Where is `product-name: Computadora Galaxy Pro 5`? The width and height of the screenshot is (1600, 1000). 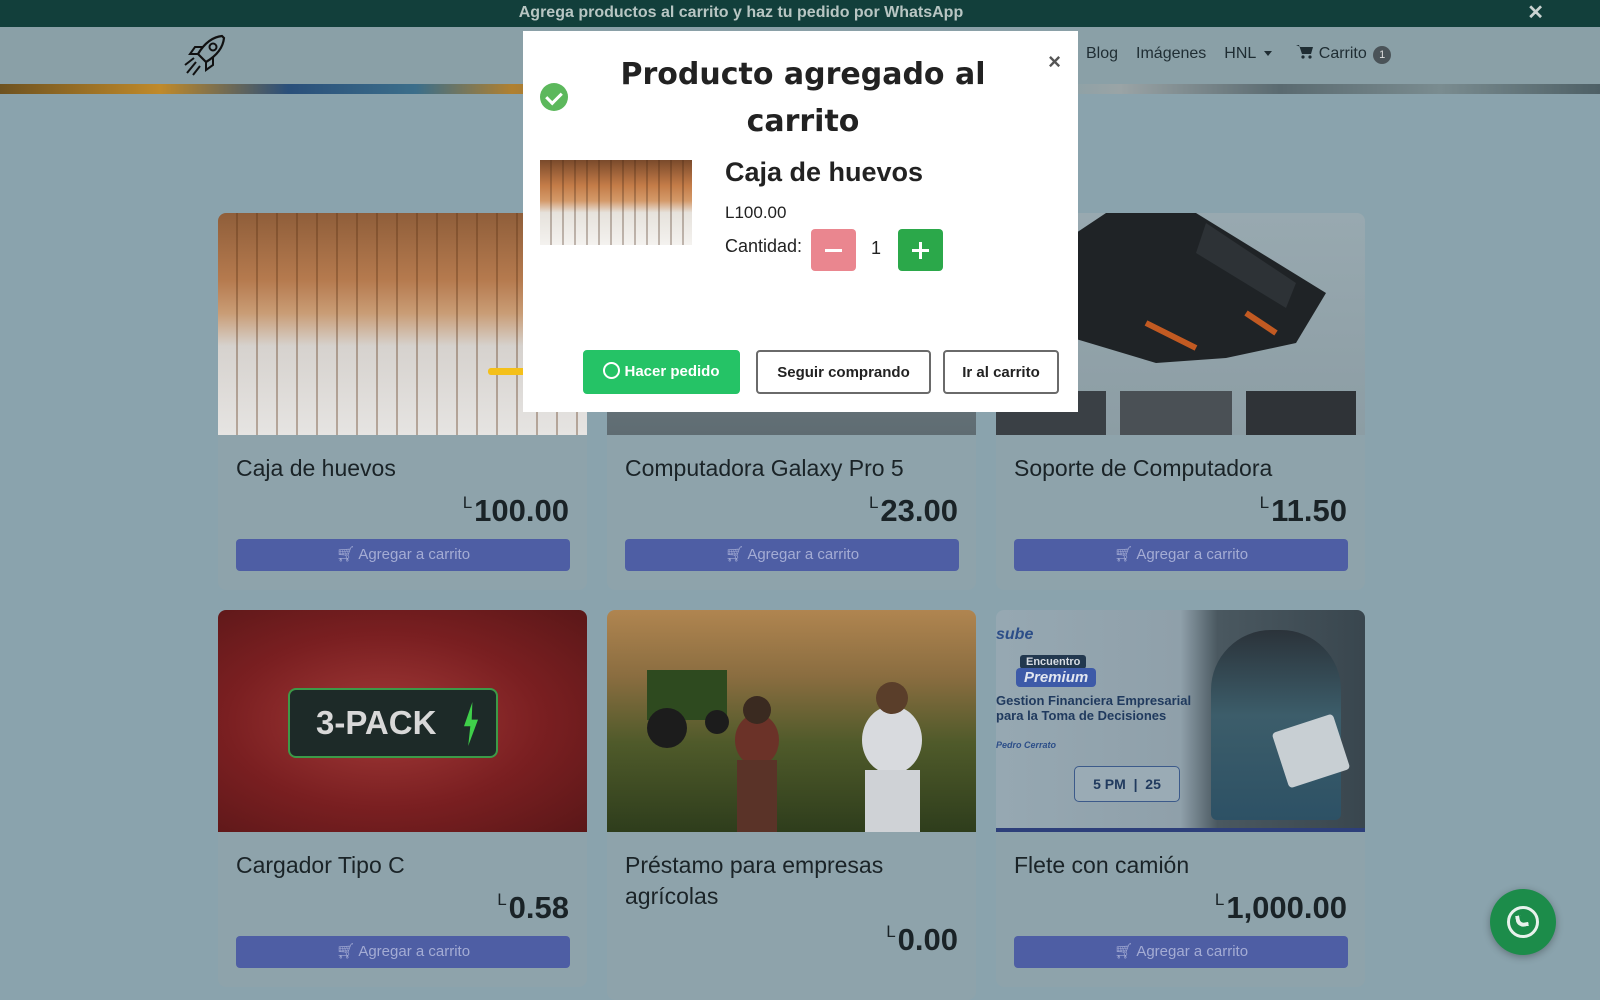 product-name: Computadora Galaxy Pro 5 is located at coordinates (790, 468).